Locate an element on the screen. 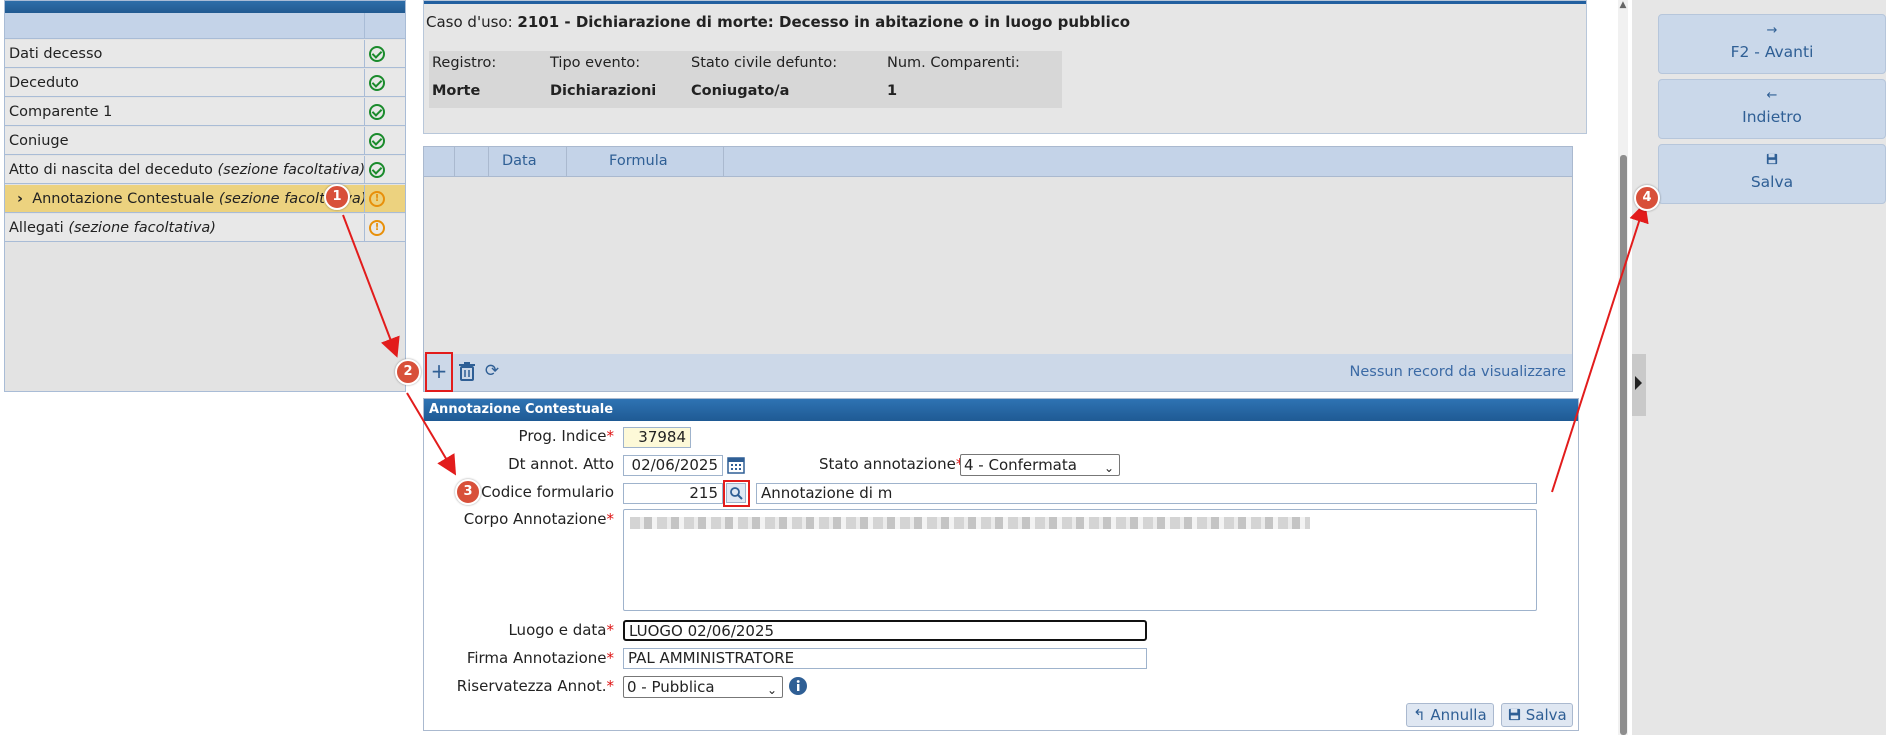  search-button-highlight is located at coordinates (736, 493).